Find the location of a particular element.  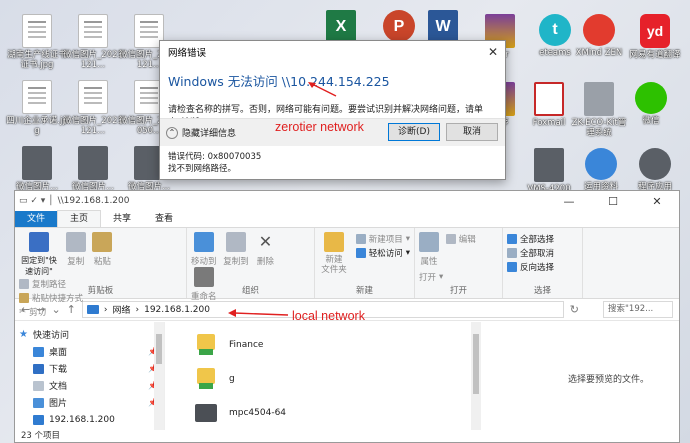

edit-button: 编辑 is located at coordinates (460, 239).